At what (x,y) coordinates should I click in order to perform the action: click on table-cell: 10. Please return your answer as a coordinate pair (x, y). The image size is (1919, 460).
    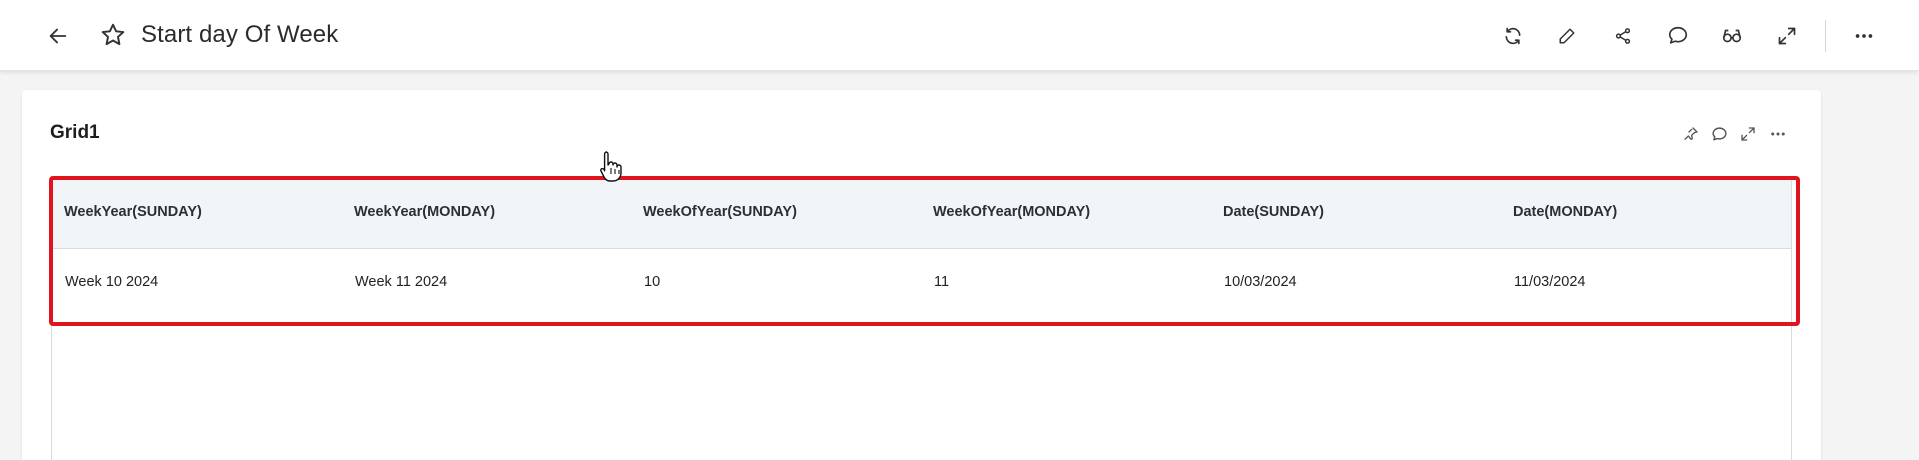
    Looking at the image, I should click on (652, 281).